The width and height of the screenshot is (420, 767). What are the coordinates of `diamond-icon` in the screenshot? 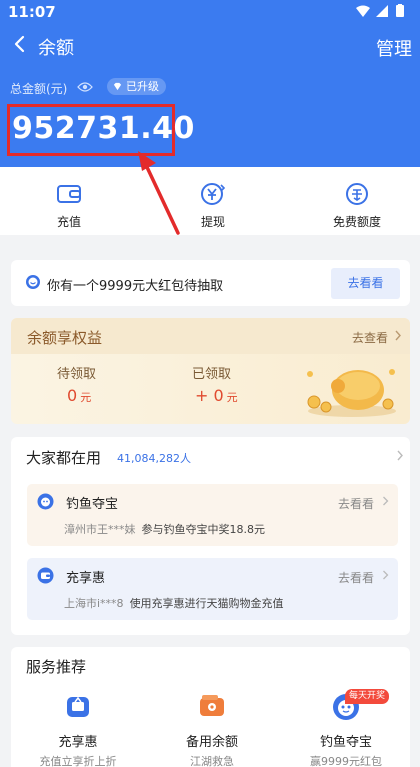 It's located at (117, 86).